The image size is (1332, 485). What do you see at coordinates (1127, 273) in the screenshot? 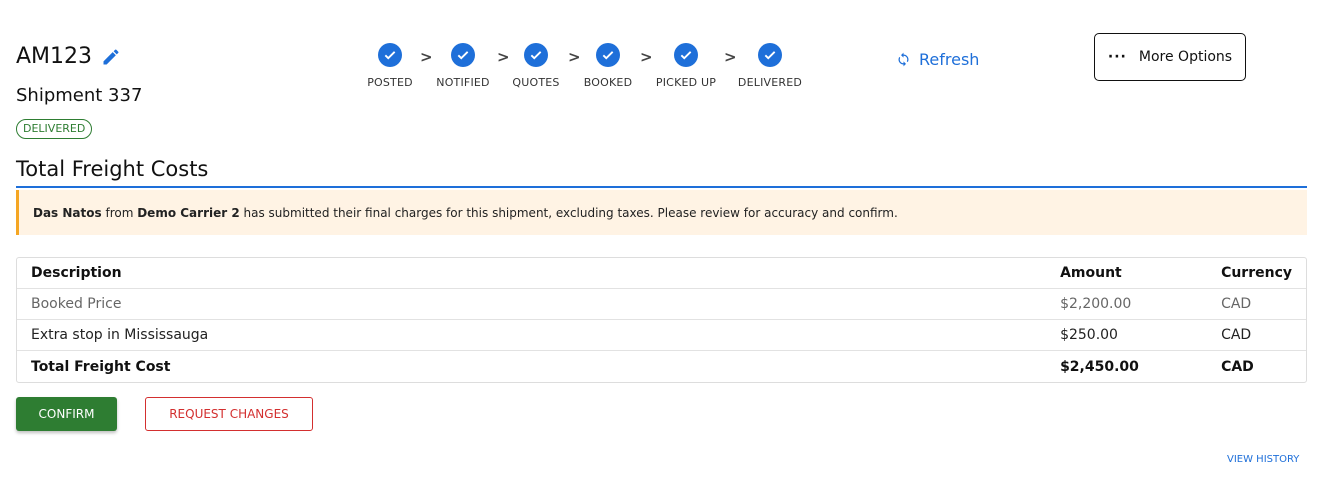
I see `header-amount: Amount` at bounding box center [1127, 273].